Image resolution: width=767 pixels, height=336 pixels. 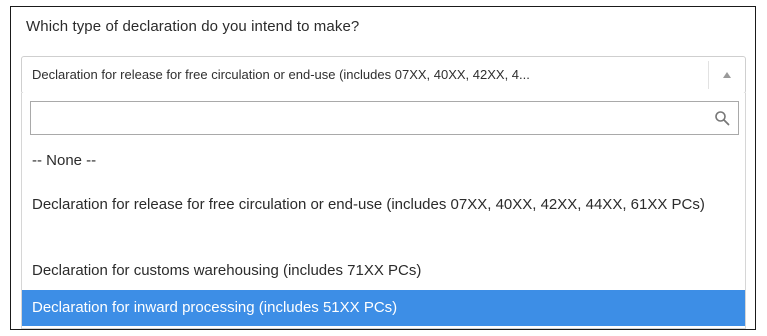 What do you see at coordinates (708, 75) in the screenshot?
I see `select-arrow-divider` at bounding box center [708, 75].